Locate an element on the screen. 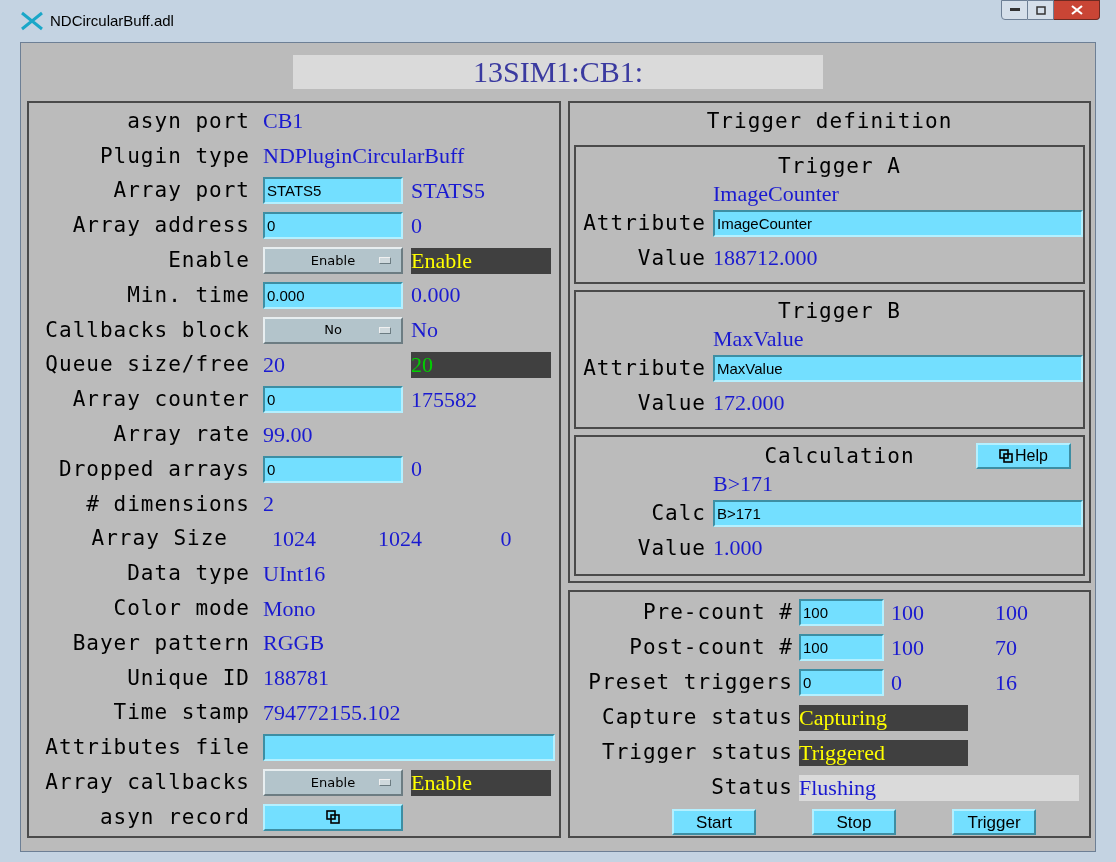  readback-value: NDPluginCircularBuff is located at coordinates (364, 156).